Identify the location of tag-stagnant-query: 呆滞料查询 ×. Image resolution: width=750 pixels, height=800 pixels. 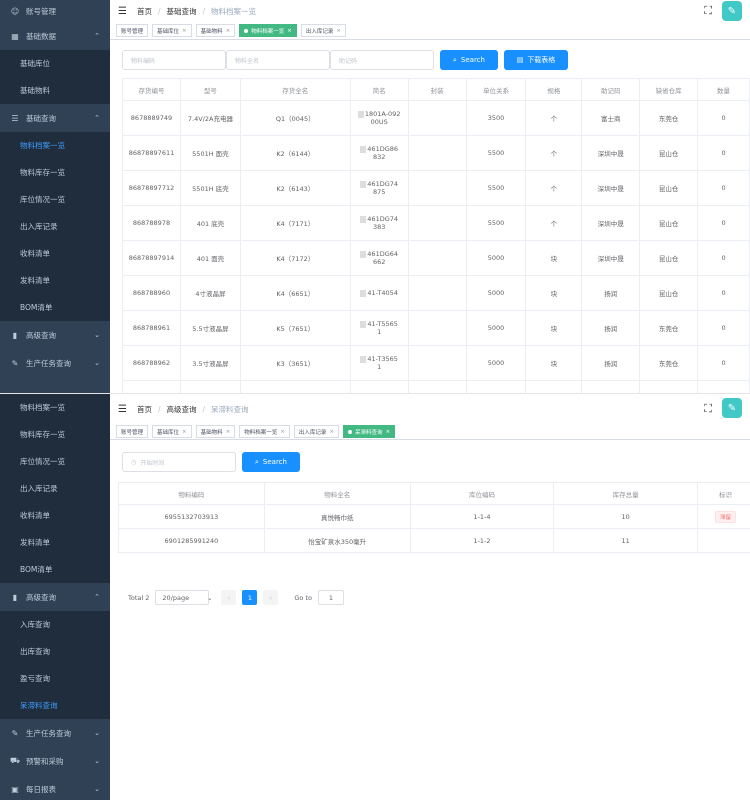
(369, 431).